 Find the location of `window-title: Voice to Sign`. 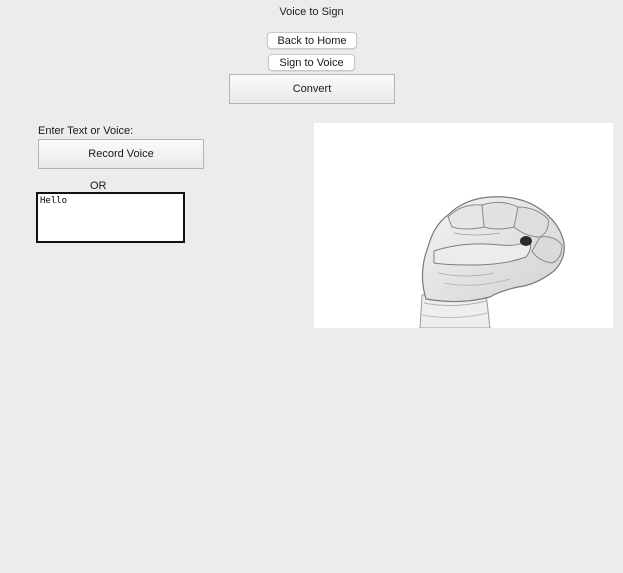

window-title: Voice to Sign is located at coordinates (311, 12).